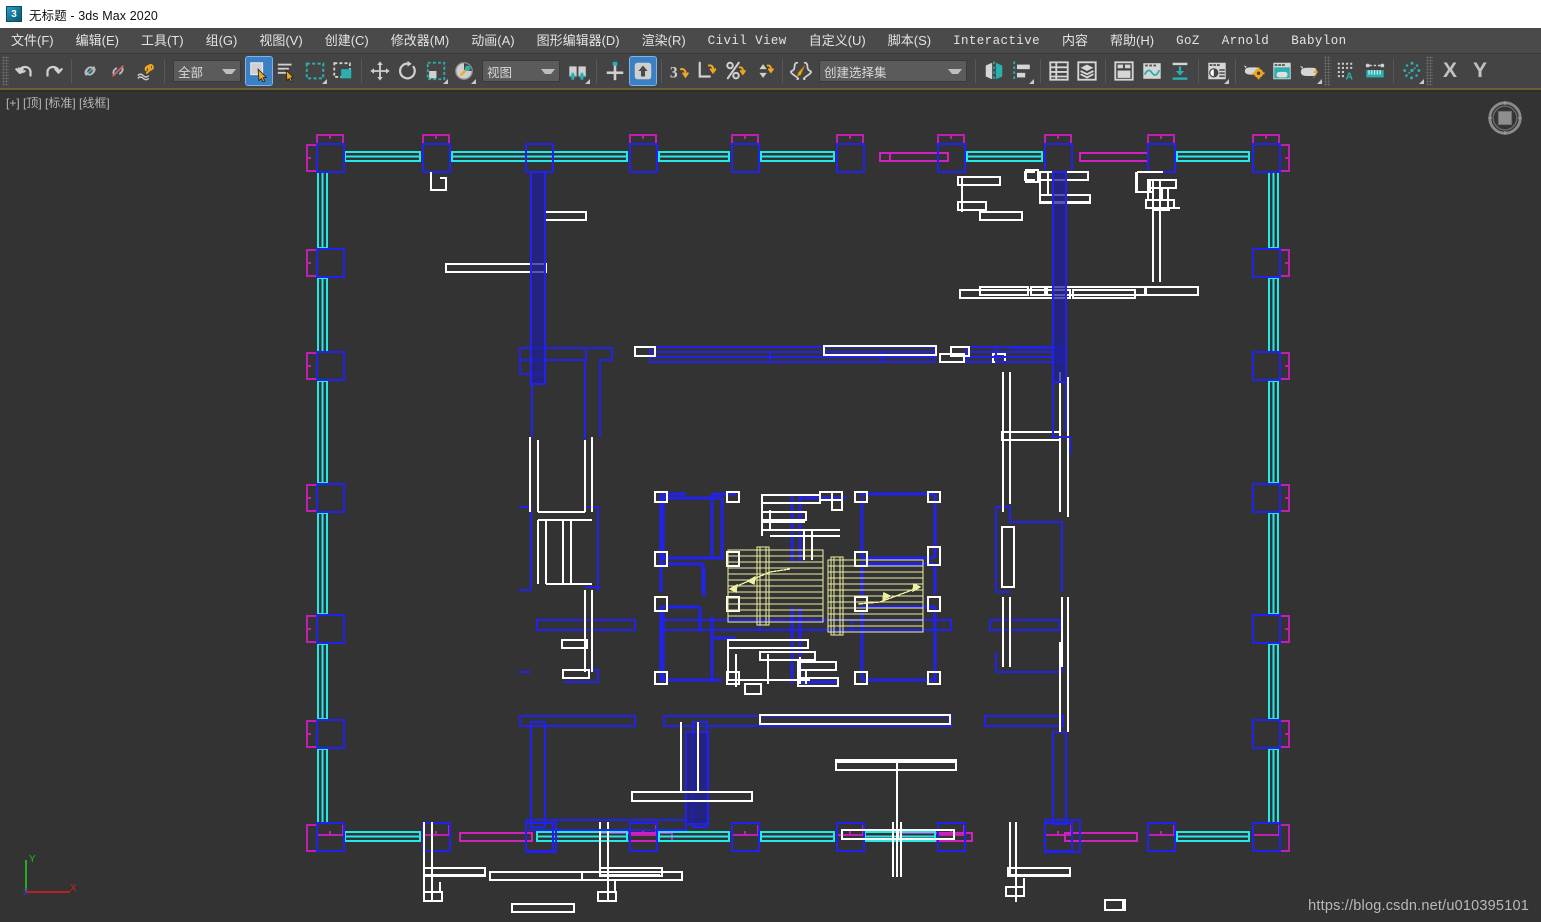 The width and height of the screenshot is (1541, 922). What do you see at coordinates (1505, 118) in the screenshot?
I see `viewcube-navigation-gizmo` at bounding box center [1505, 118].